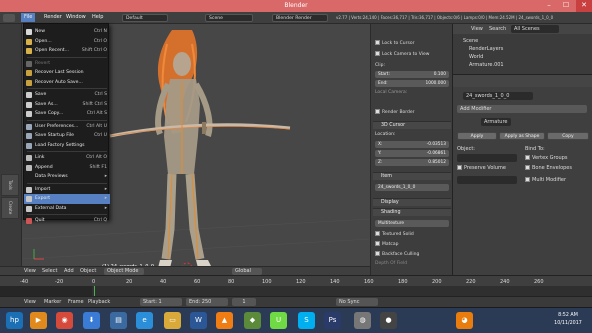 The image size is (592, 333). Describe the element at coordinates (67, 51) in the screenshot. I see `file-menu-item-open-recent: Open Recent... Shift Ctrl O` at that location.